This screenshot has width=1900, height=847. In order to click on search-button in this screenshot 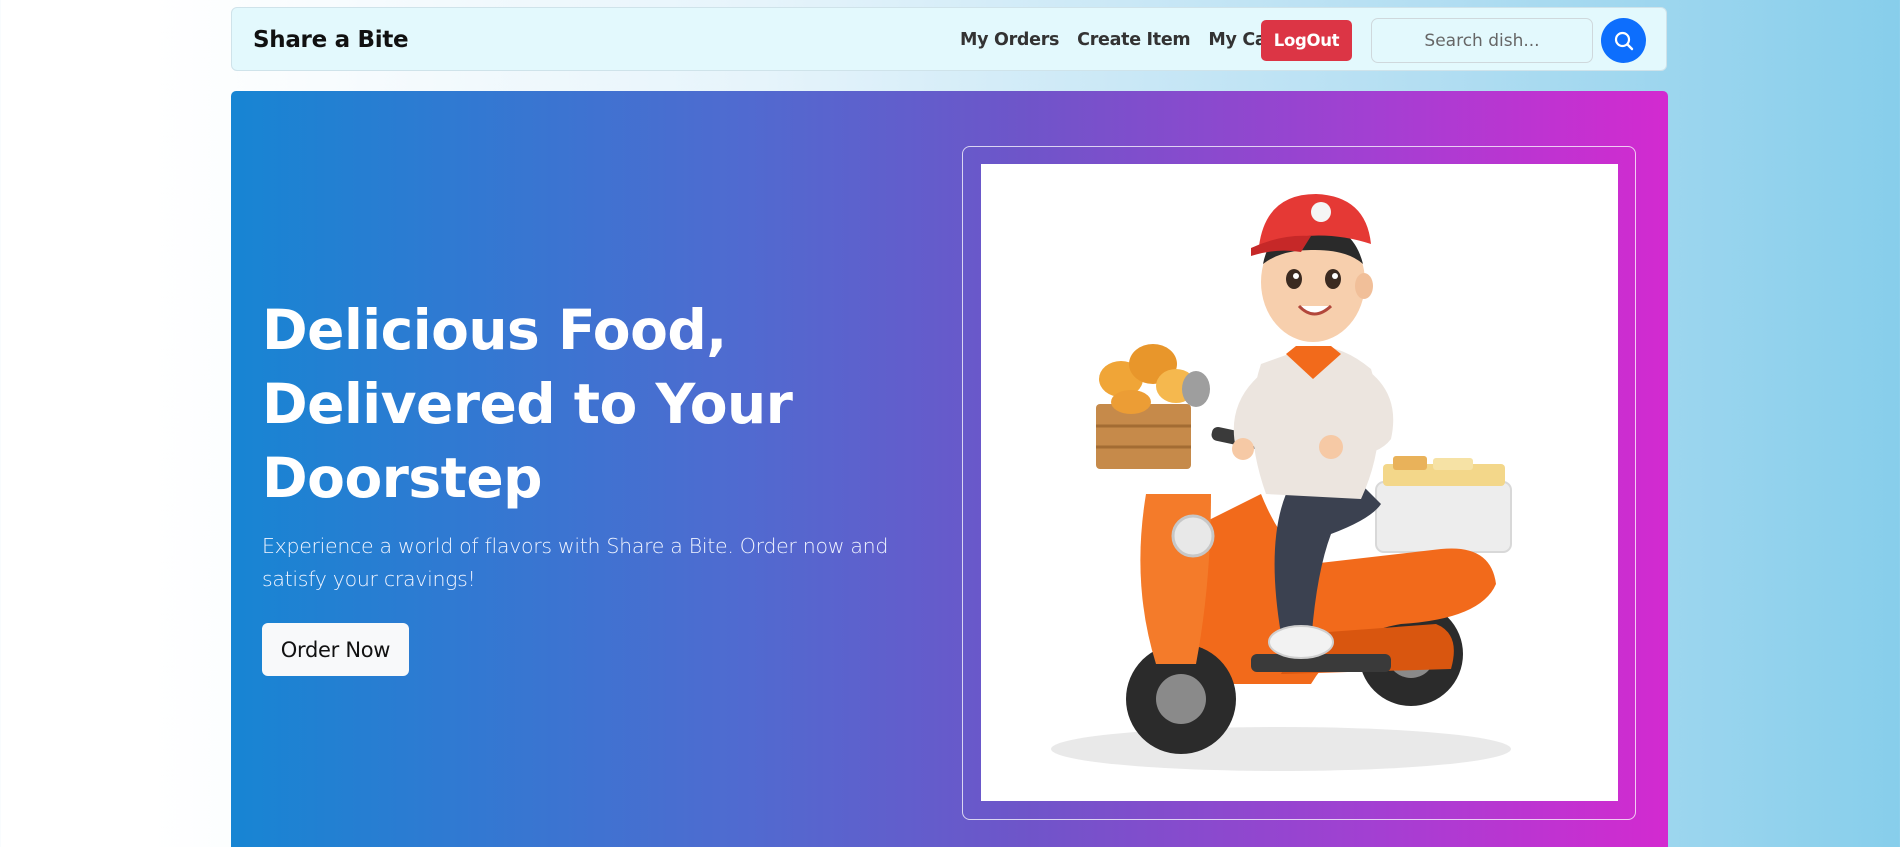, I will do `click(1623, 40)`.